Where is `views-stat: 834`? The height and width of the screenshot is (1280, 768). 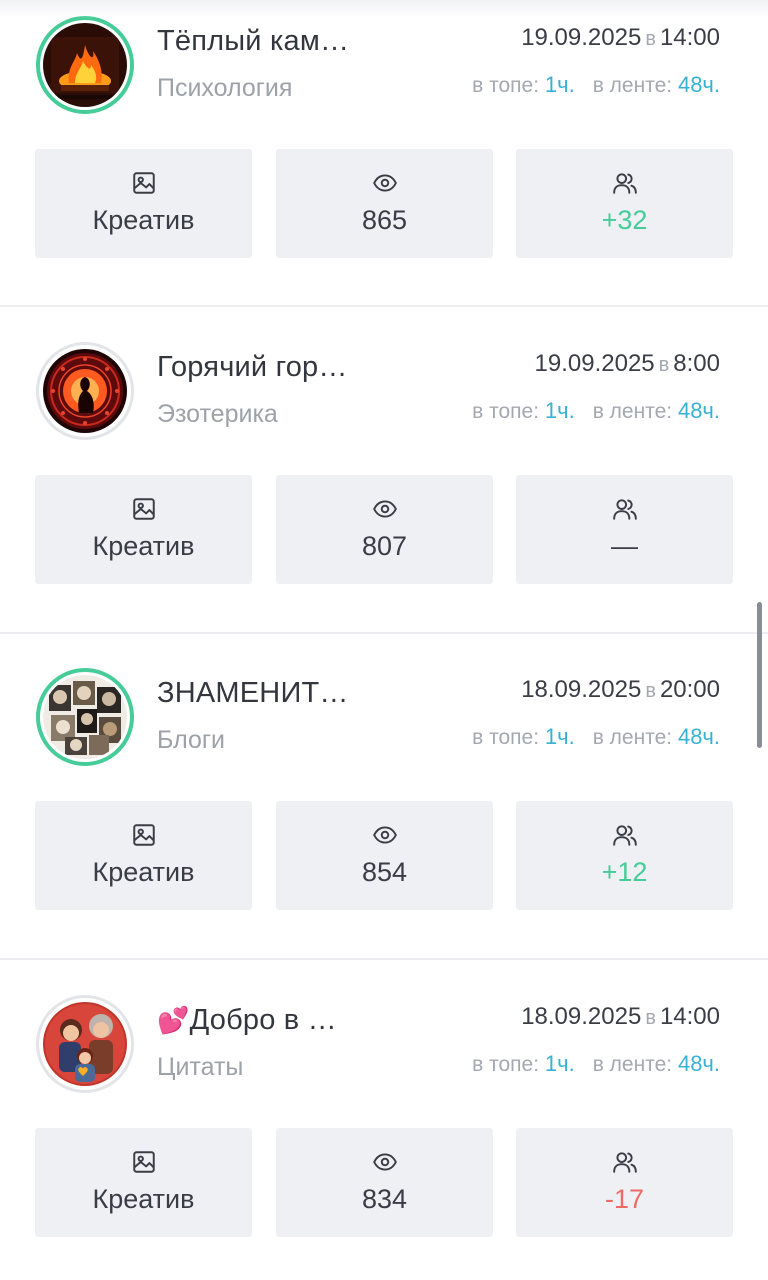
views-stat: 834 is located at coordinates (384, 1182).